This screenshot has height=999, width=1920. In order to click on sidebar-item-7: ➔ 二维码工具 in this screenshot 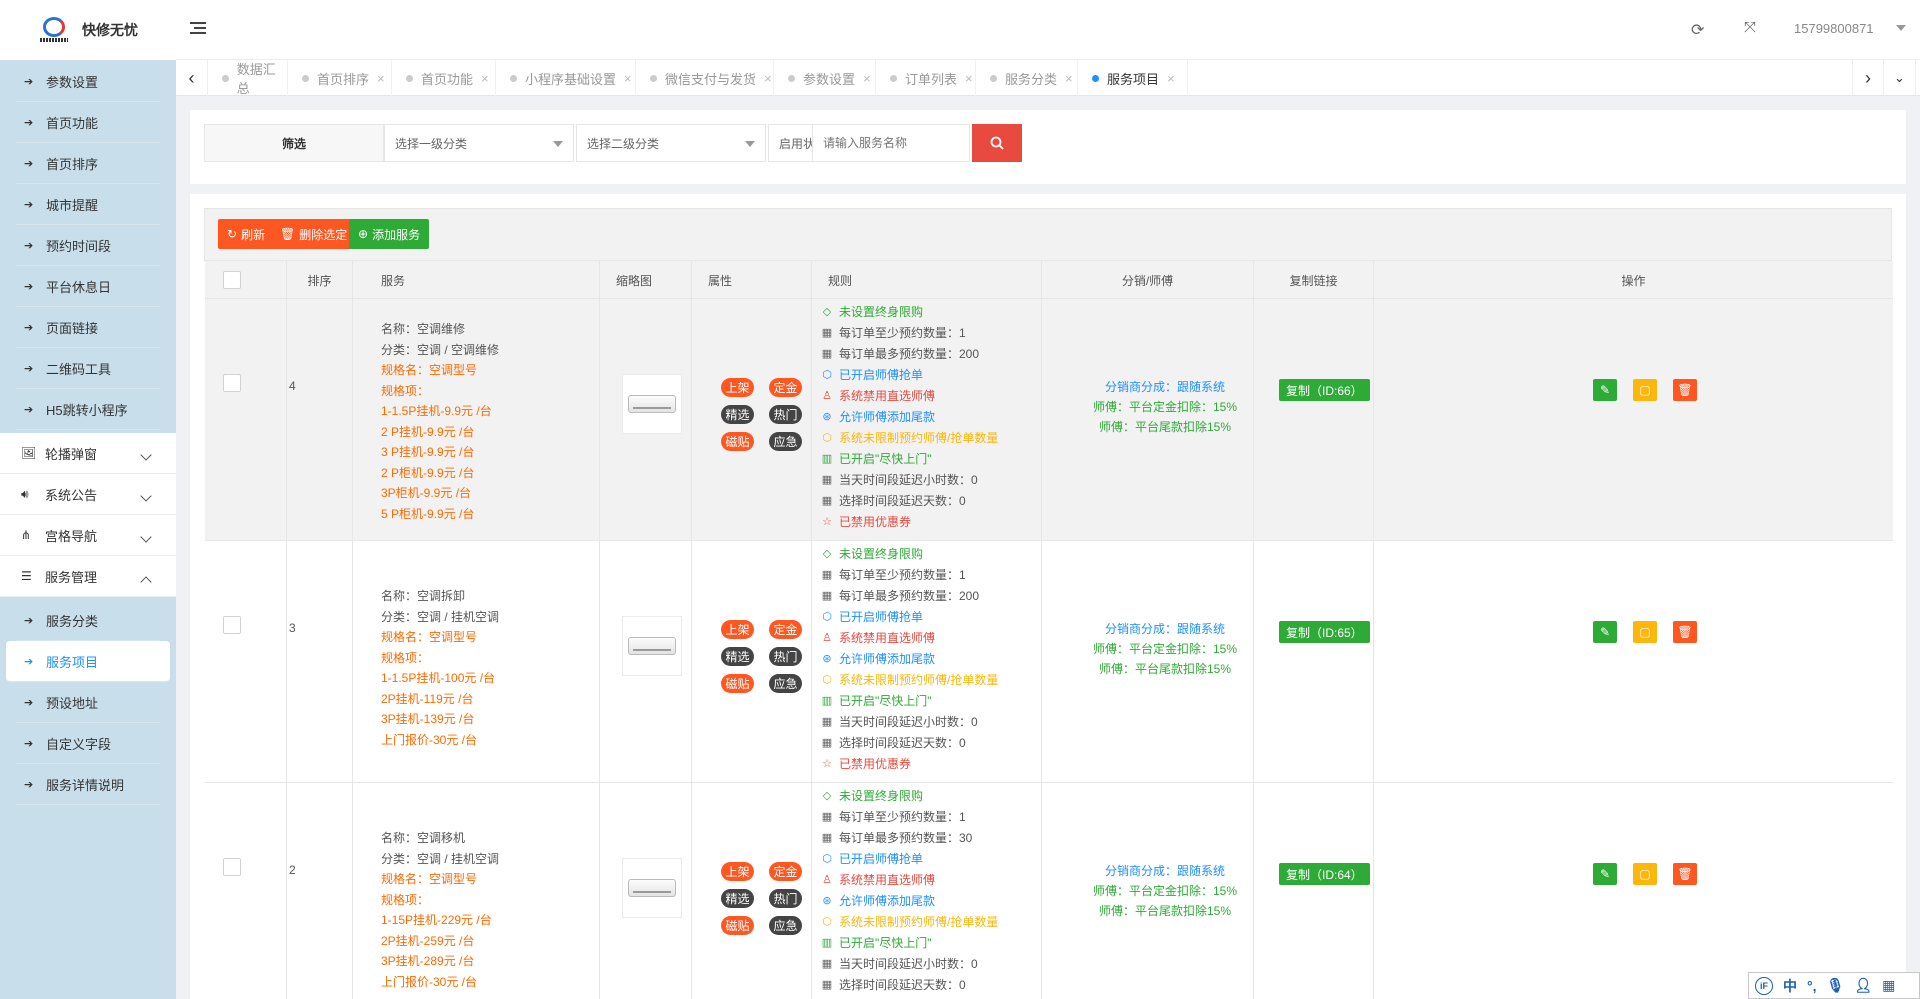, I will do `click(88, 368)`.